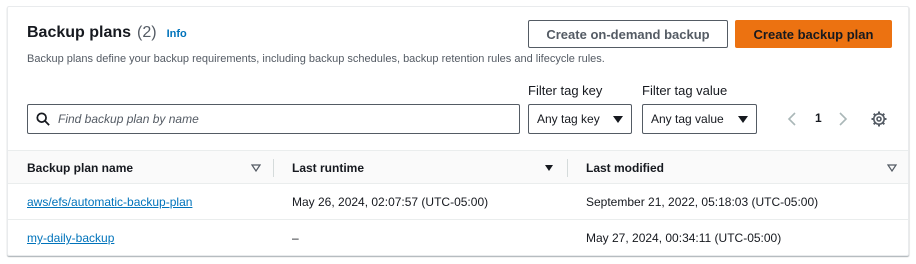 The height and width of the screenshot is (264, 916). I want to click on backup-plan-link: my-daily-backup, so click(70, 238).